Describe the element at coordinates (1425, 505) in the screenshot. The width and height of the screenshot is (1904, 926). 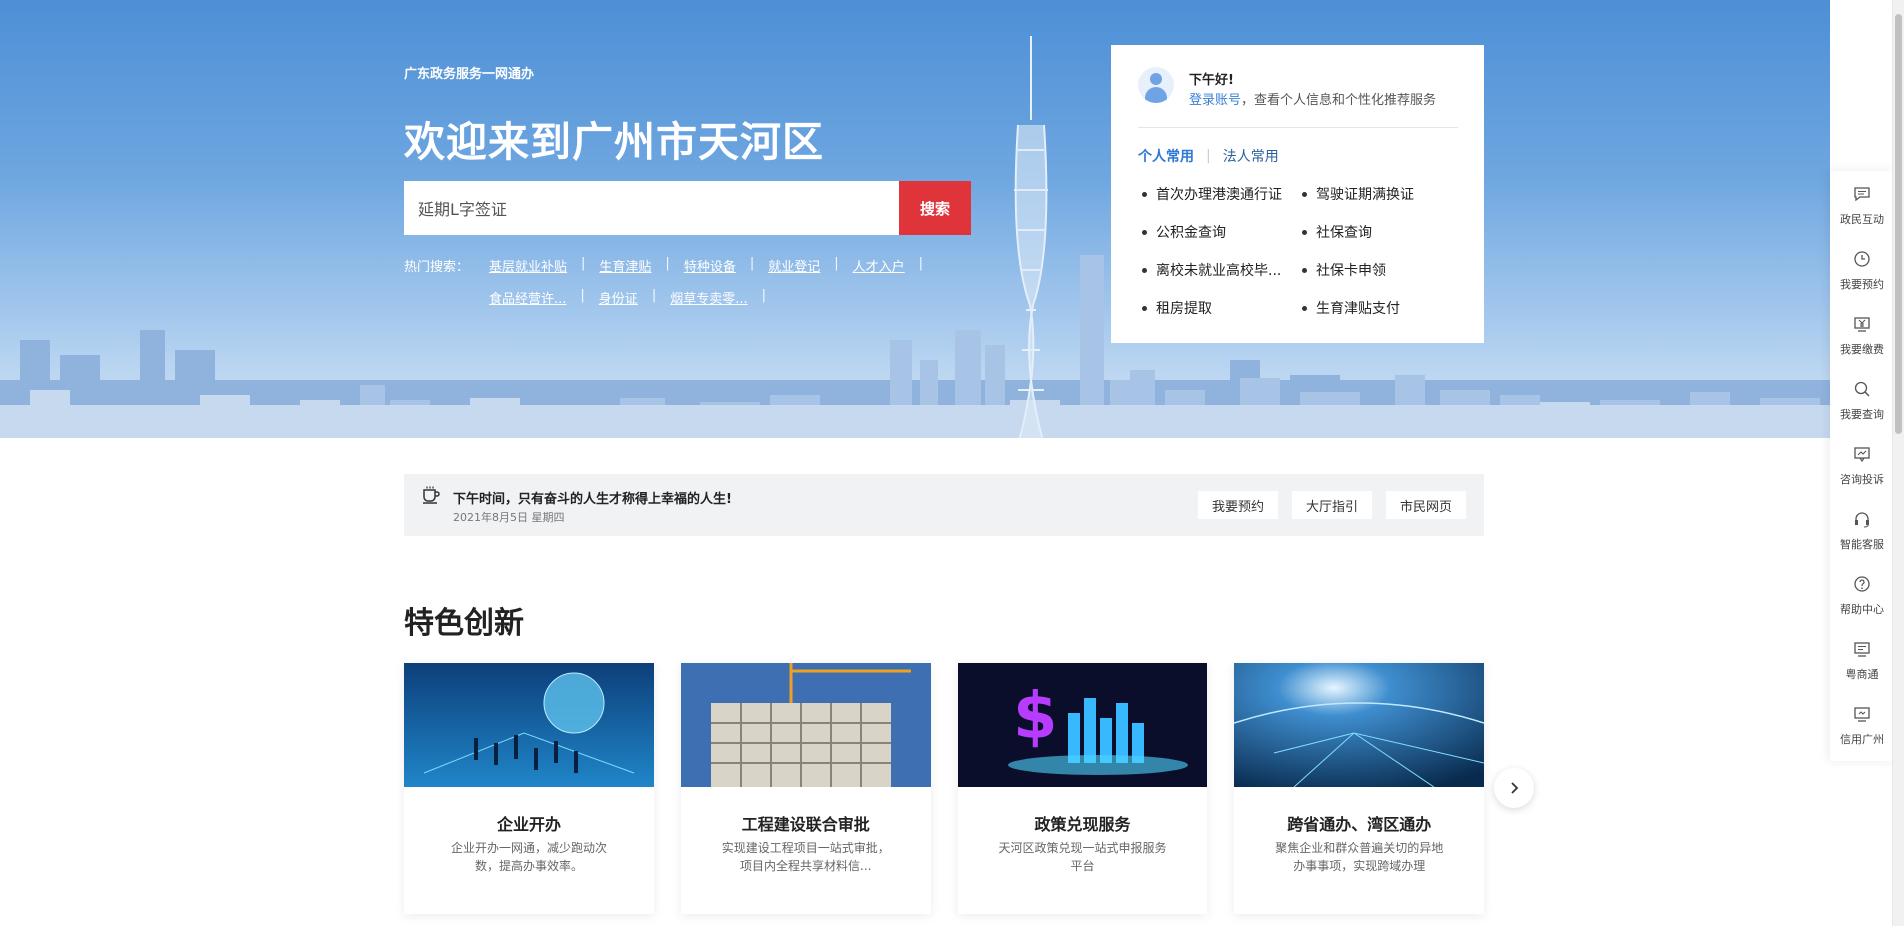
I see `citizen-page-button: 市民网页` at that location.